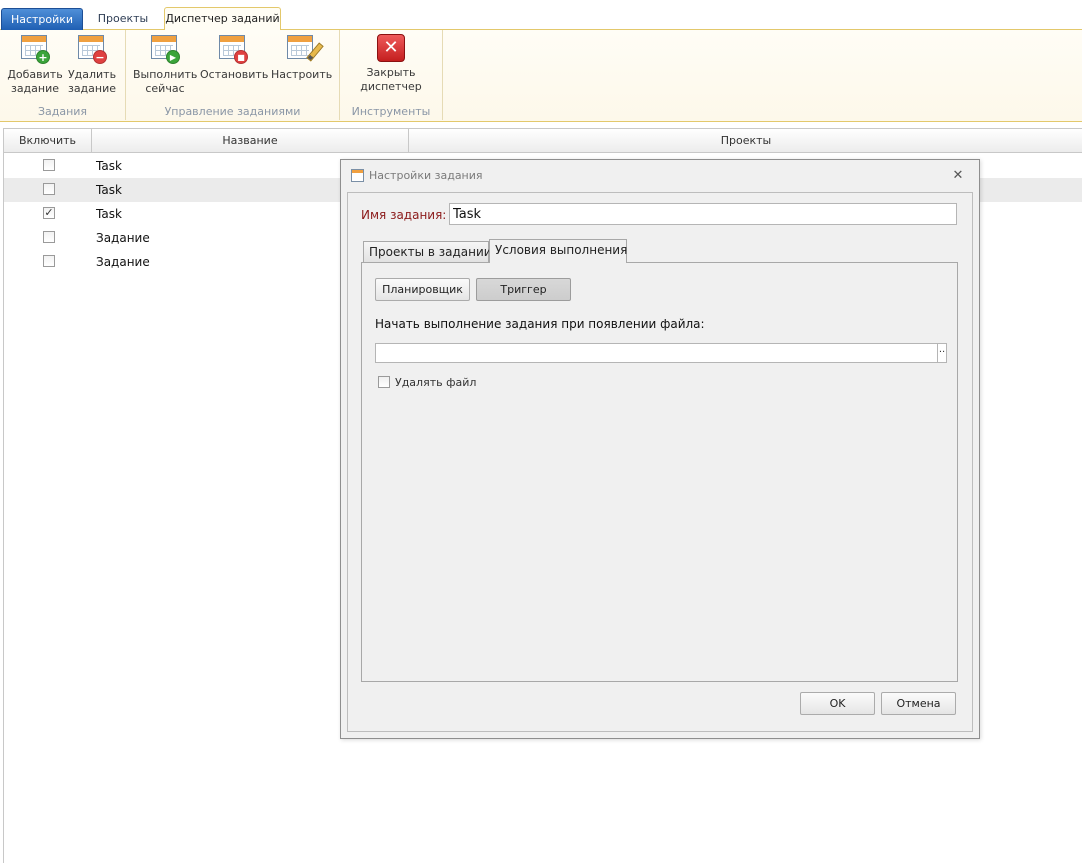 This screenshot has height=863, width=1082. I want to click on task-name-input, so click(703, 214).